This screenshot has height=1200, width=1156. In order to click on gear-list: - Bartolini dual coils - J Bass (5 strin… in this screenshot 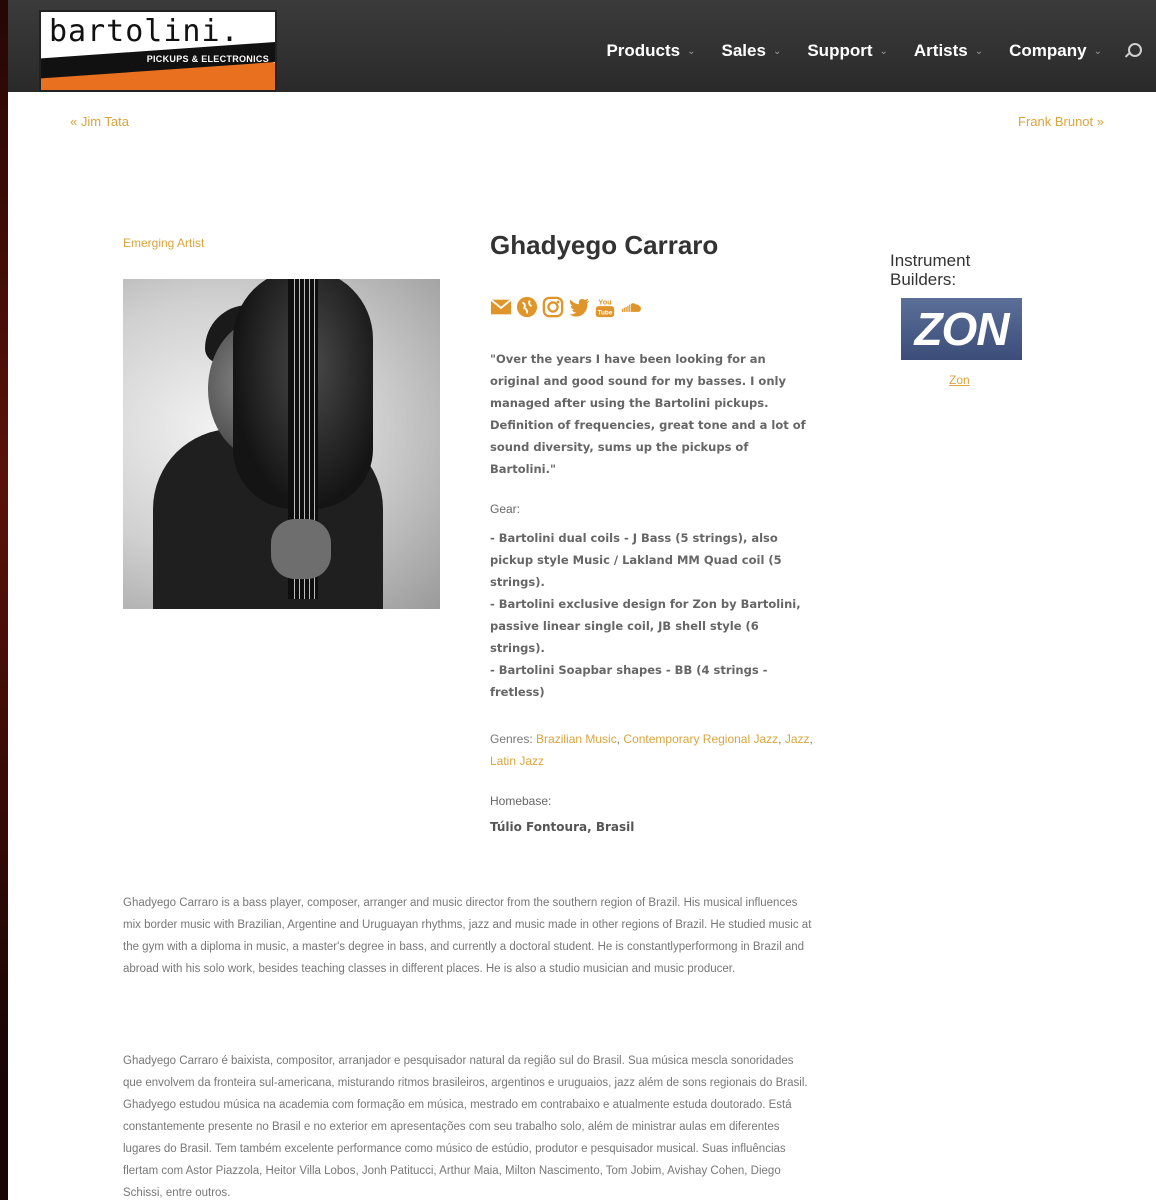, I will do `click(650, 615)`.